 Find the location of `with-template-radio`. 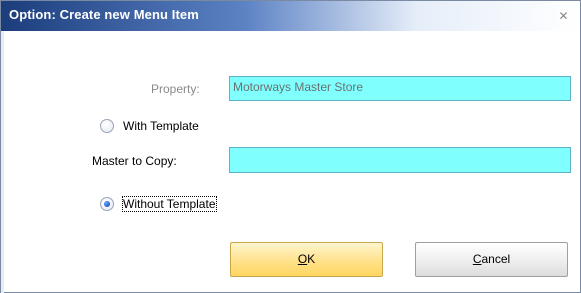

with-template-radio is located at coordinates (107, 126).